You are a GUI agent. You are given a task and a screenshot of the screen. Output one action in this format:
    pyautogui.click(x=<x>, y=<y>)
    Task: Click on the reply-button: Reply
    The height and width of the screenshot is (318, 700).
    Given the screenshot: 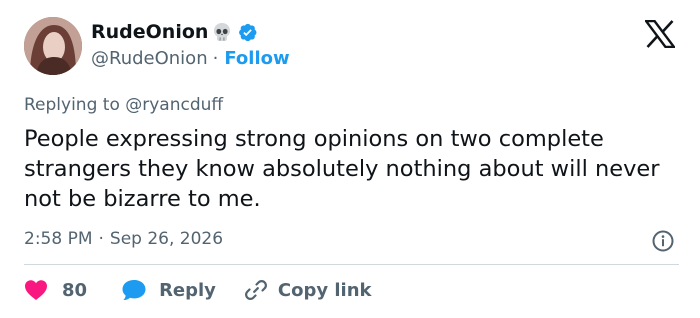 What is the action you would take?
    pyautogui.click(x=168, y=290)
    